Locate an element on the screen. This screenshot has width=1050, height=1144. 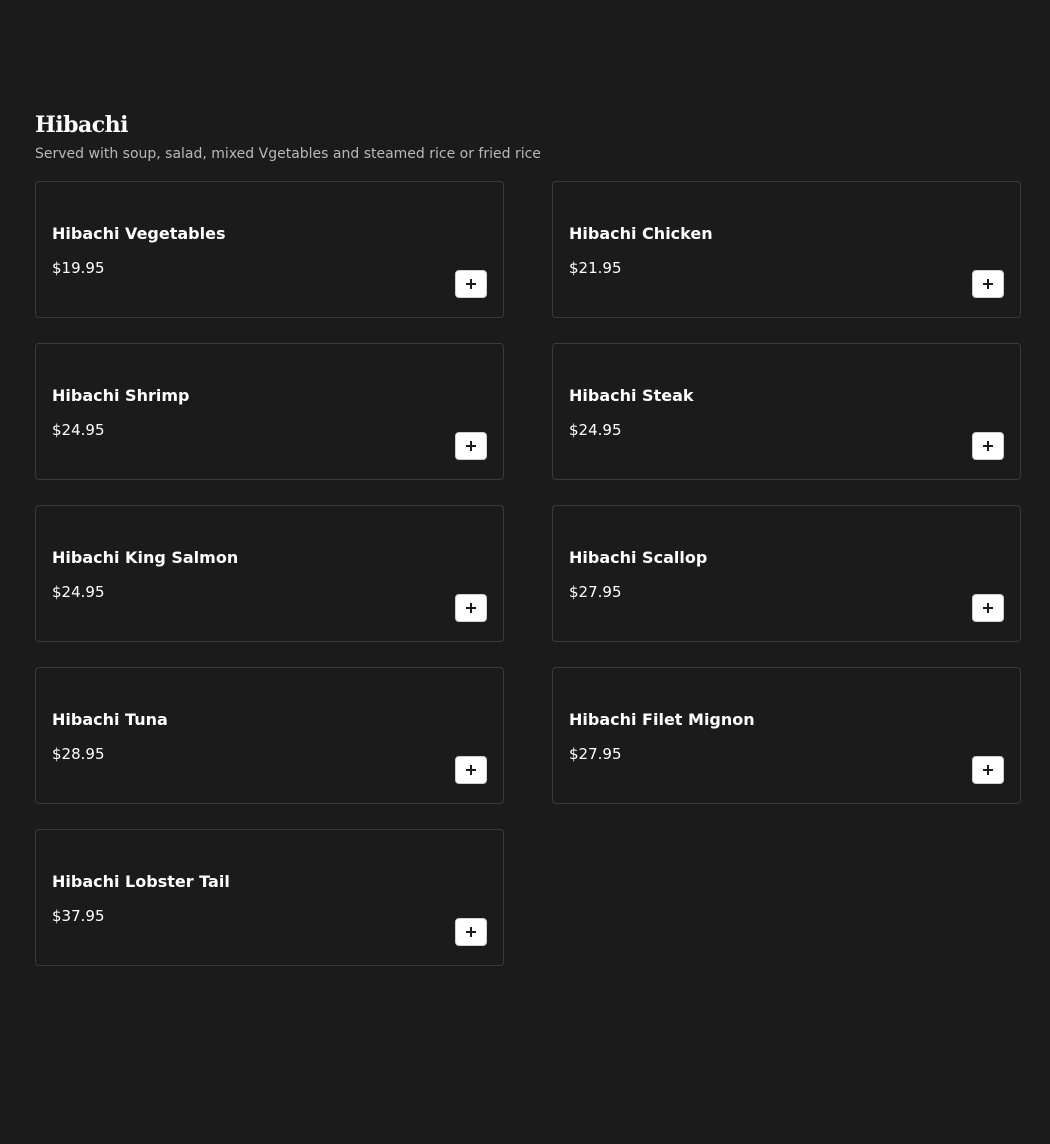
menu-item-card: Hibachi Lobster Tail $37.95 is located at coordinates (269, 897).